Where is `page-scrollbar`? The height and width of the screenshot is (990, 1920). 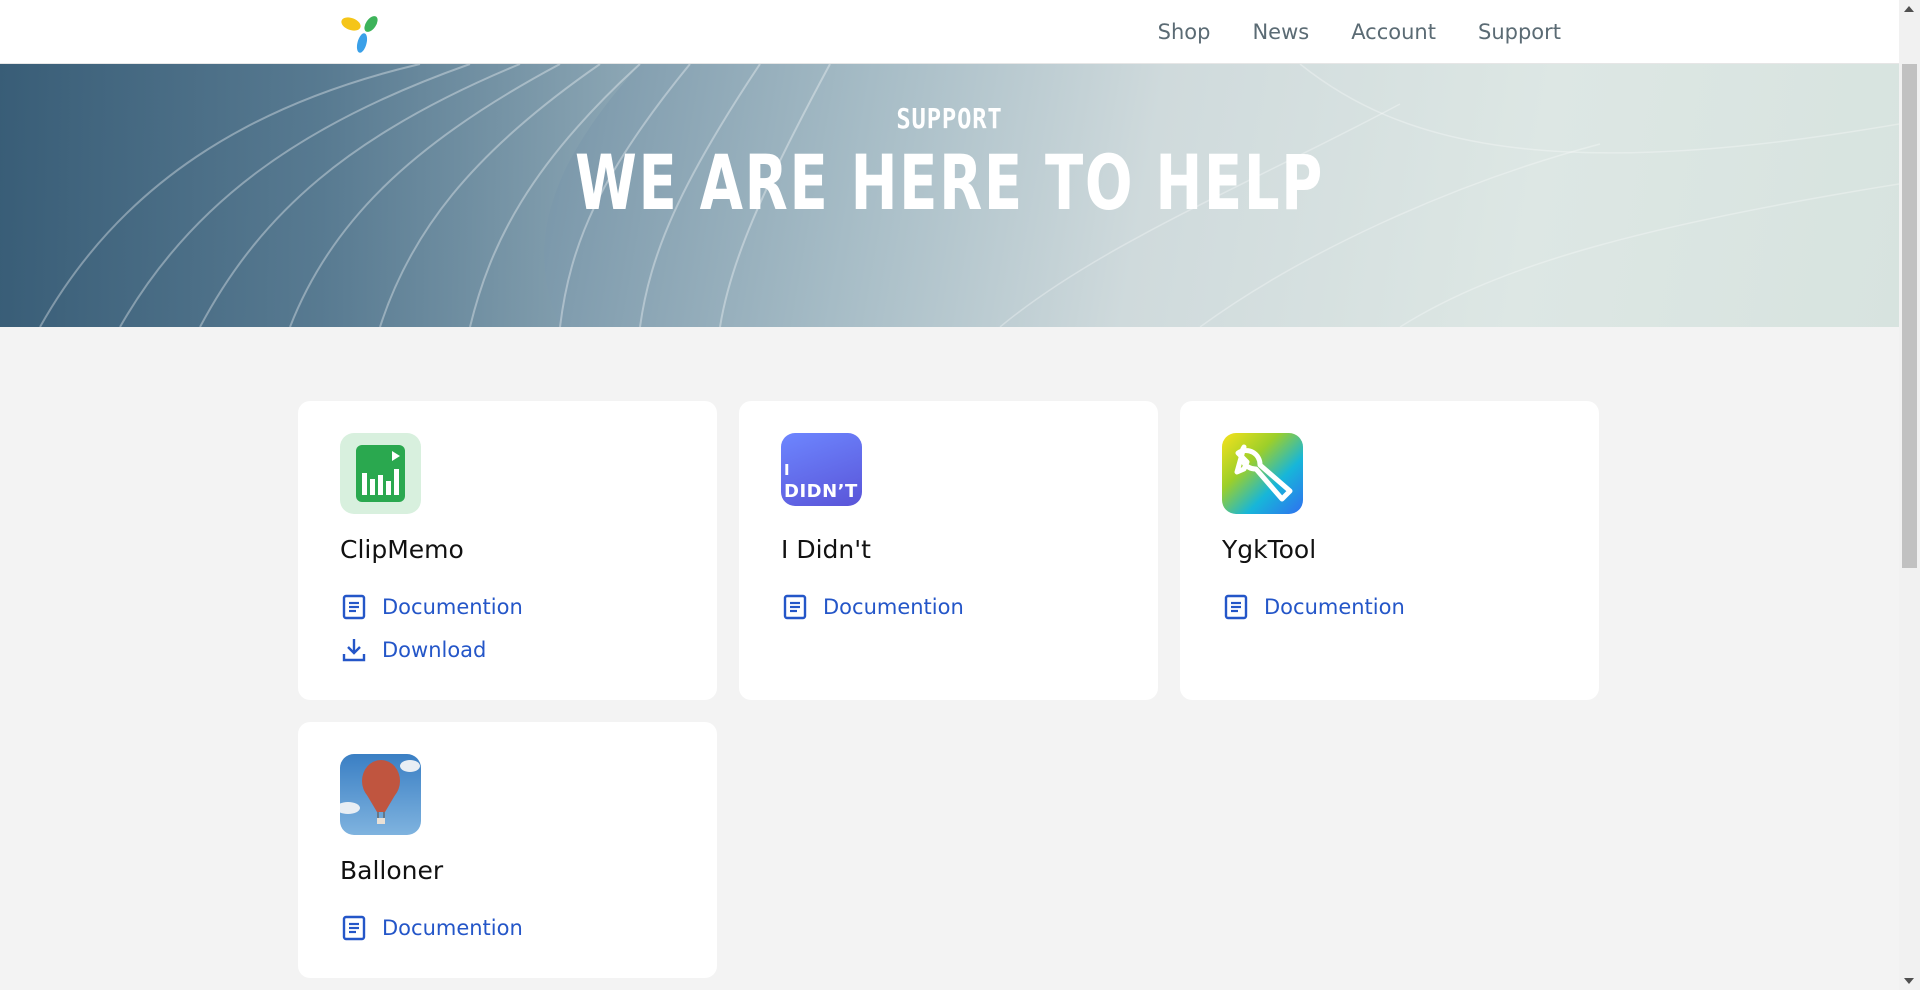 page-scrollbar is located at coordinates (1909, 495).